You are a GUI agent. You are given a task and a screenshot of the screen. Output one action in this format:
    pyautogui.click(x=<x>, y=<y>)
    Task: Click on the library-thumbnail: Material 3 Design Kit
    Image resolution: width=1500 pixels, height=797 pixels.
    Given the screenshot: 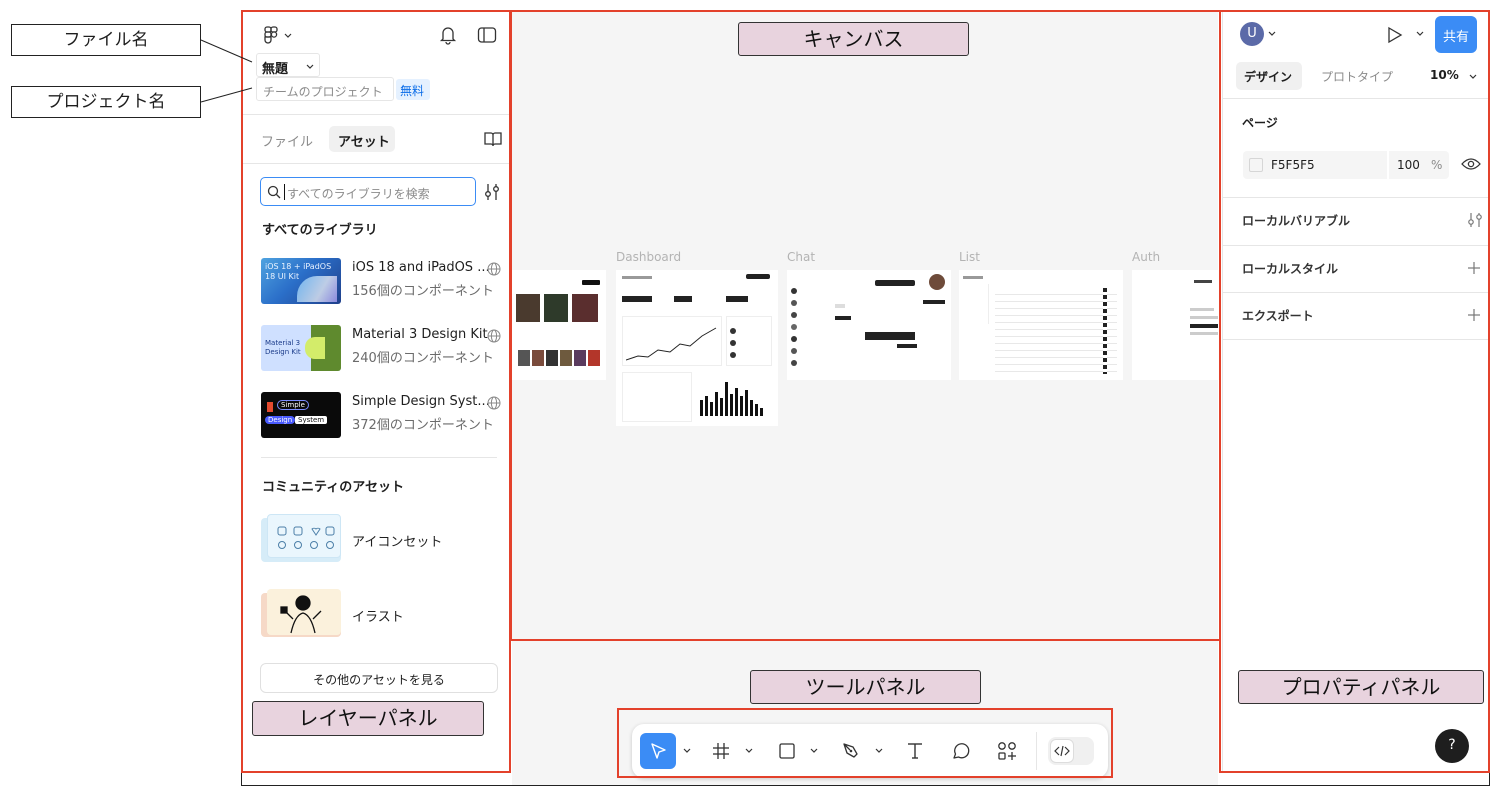 What is the action you would take?
    pyautogui.click(x=301, y=348)
    